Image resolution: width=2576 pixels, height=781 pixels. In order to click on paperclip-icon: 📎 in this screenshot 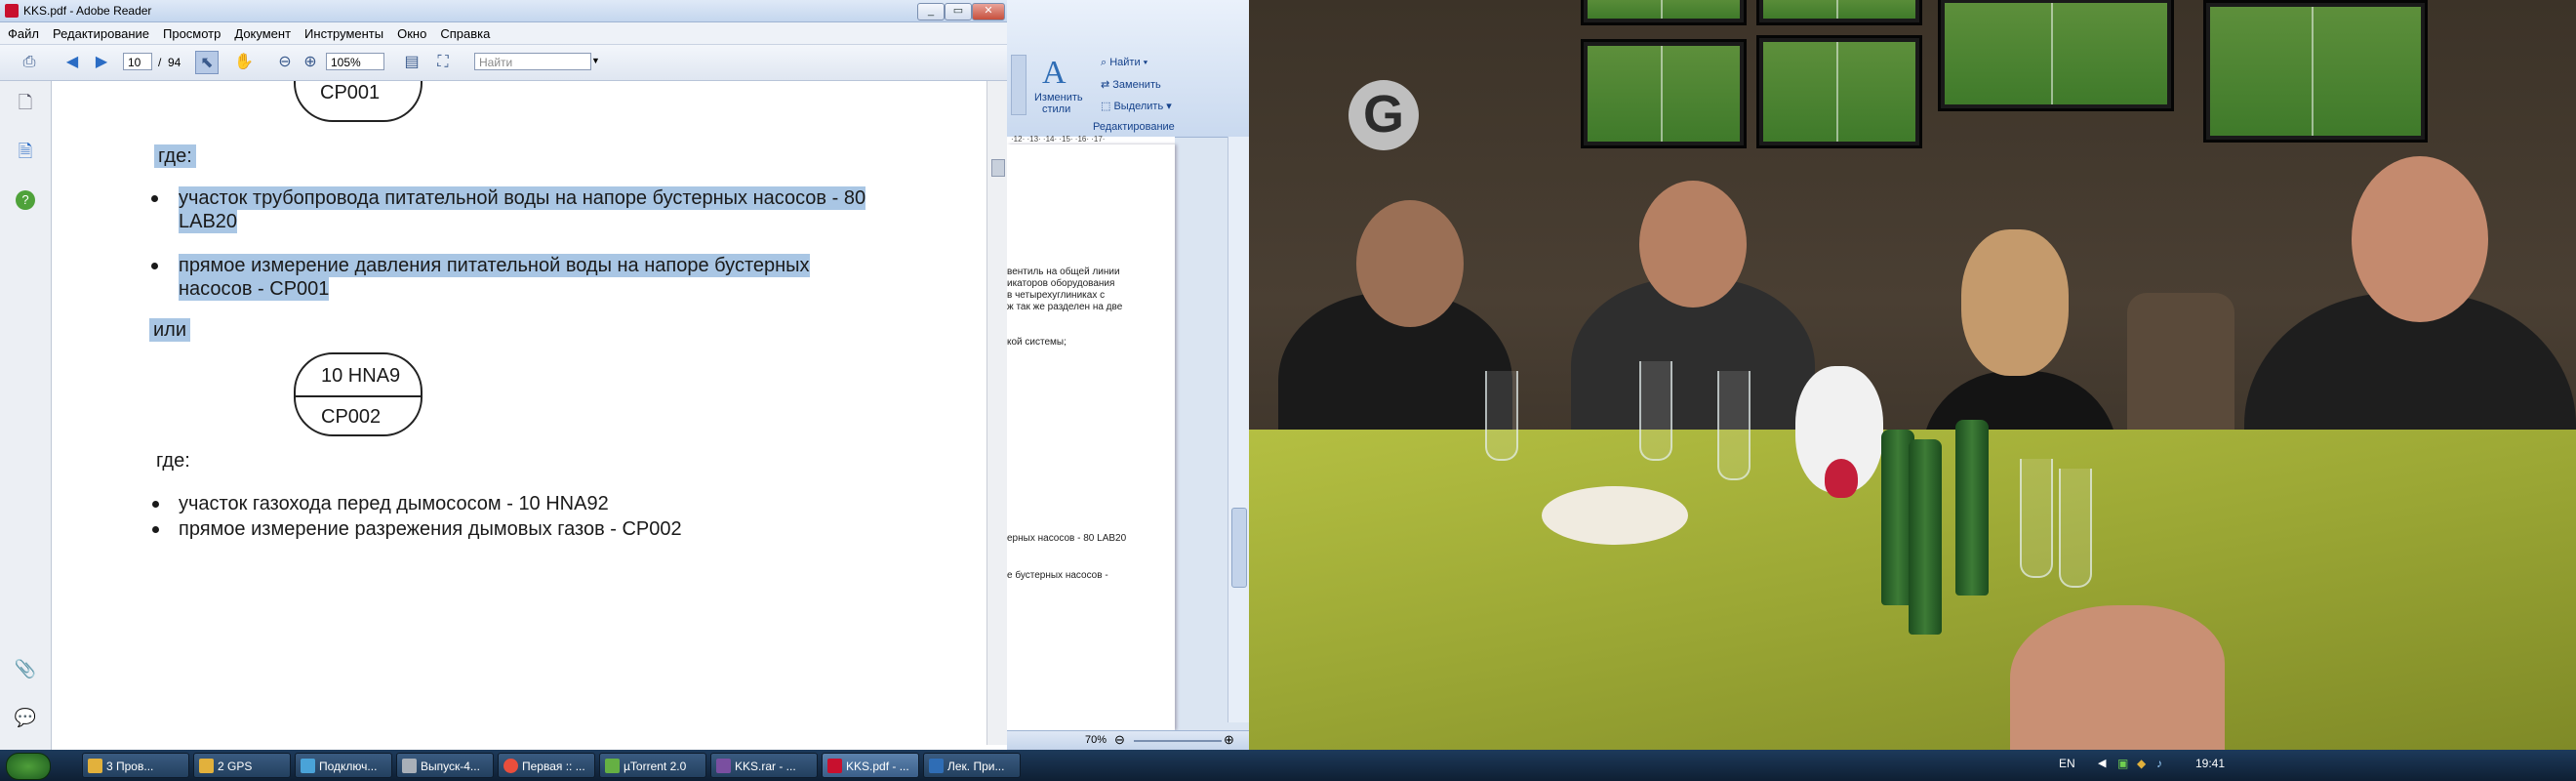, I will do `click(25, 668)`.